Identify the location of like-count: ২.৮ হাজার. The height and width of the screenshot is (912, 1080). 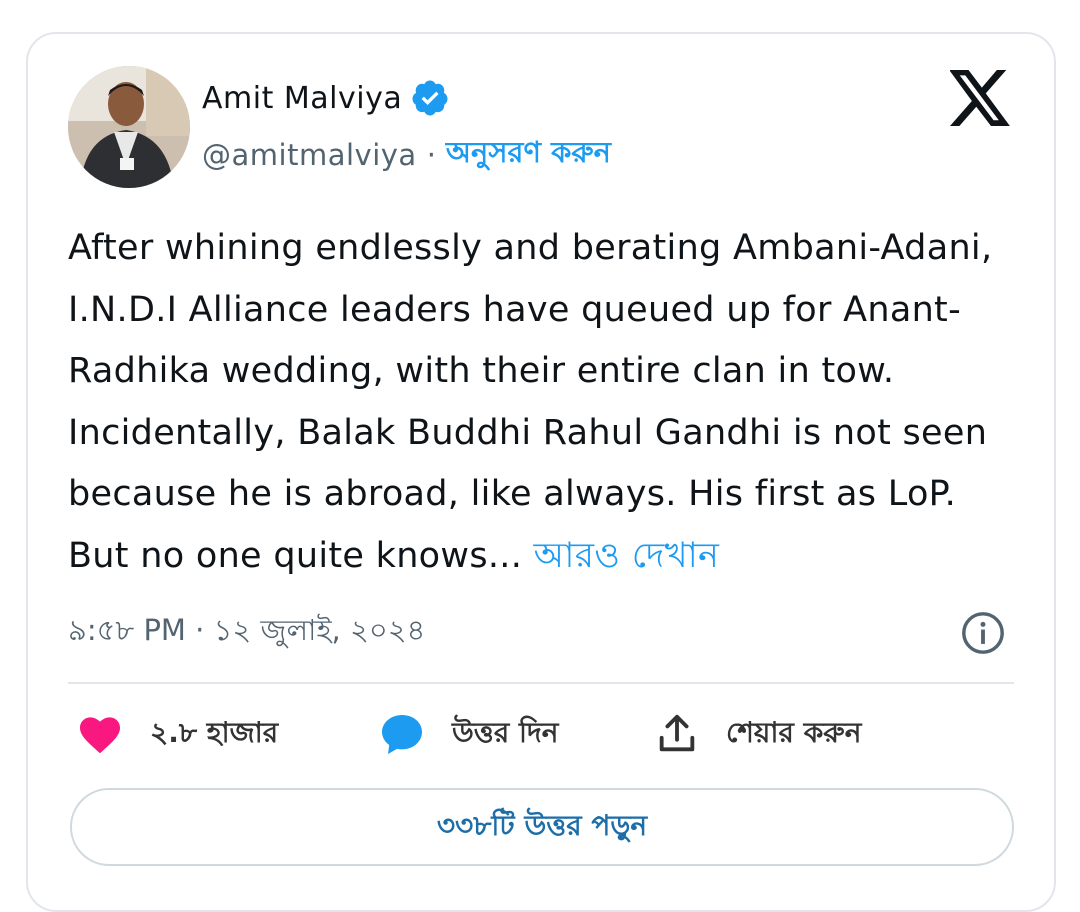
(214, 732).